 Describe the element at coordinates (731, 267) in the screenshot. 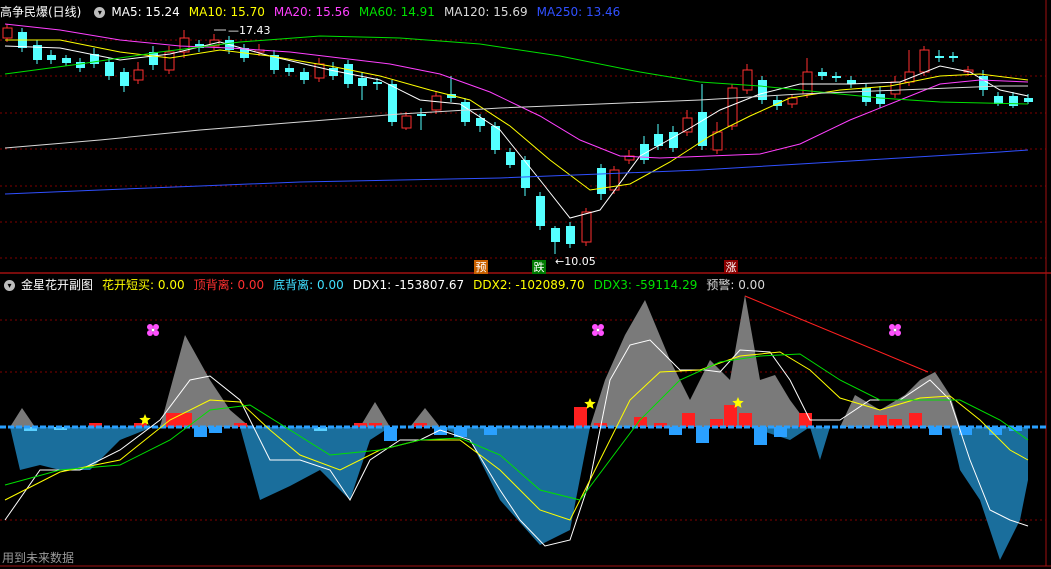

I see `tag-zhang: 涨` at that location.